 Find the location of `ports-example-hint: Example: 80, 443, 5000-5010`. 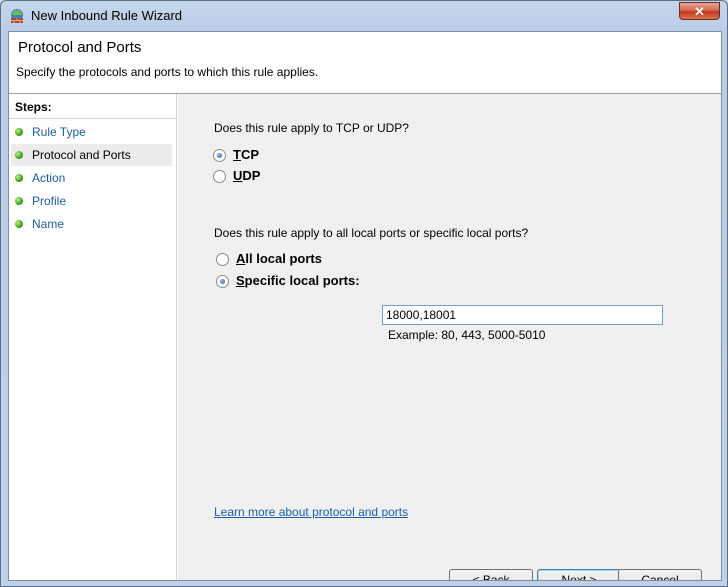

ports-example-hint: Example: 80, 443, 5000-5010 is located at coordinates (467, 335).